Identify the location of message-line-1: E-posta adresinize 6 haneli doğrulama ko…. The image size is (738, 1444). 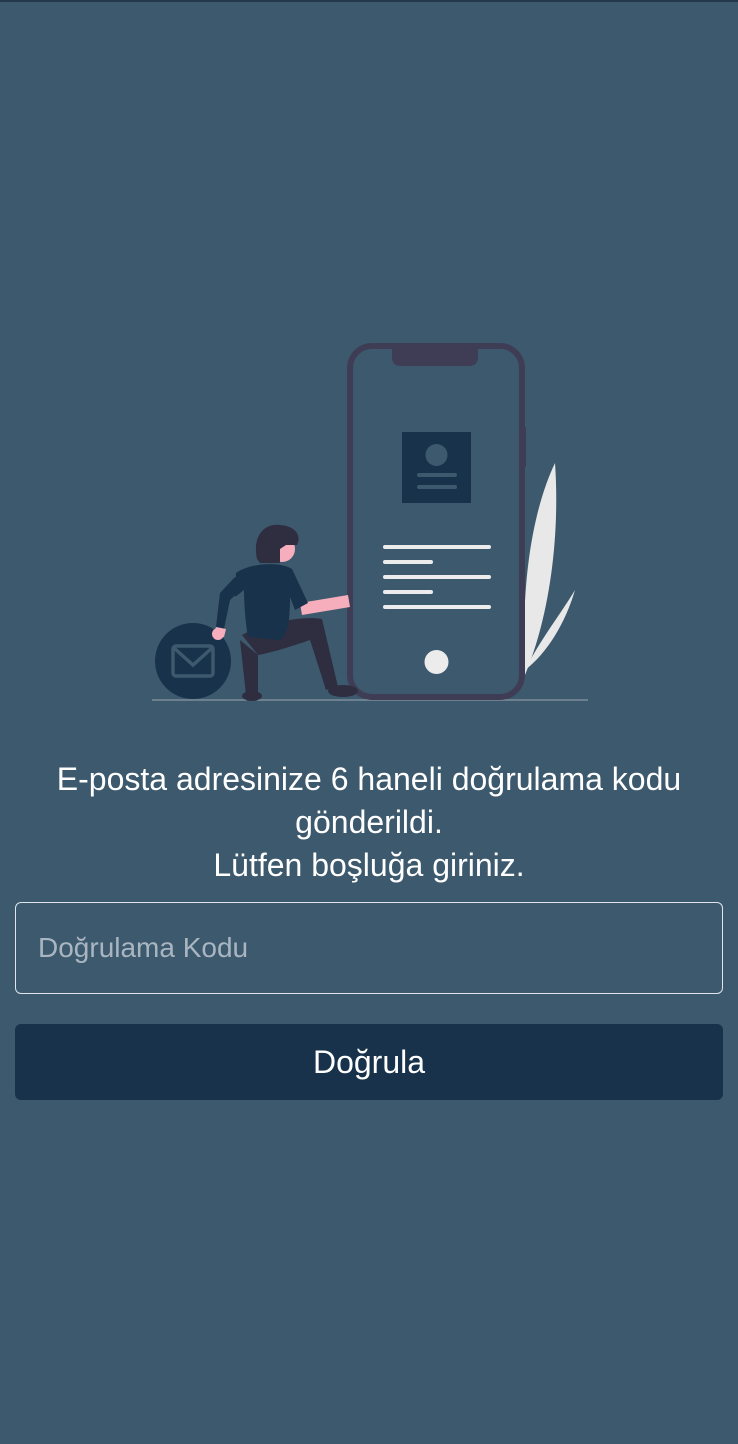
(369, 800).